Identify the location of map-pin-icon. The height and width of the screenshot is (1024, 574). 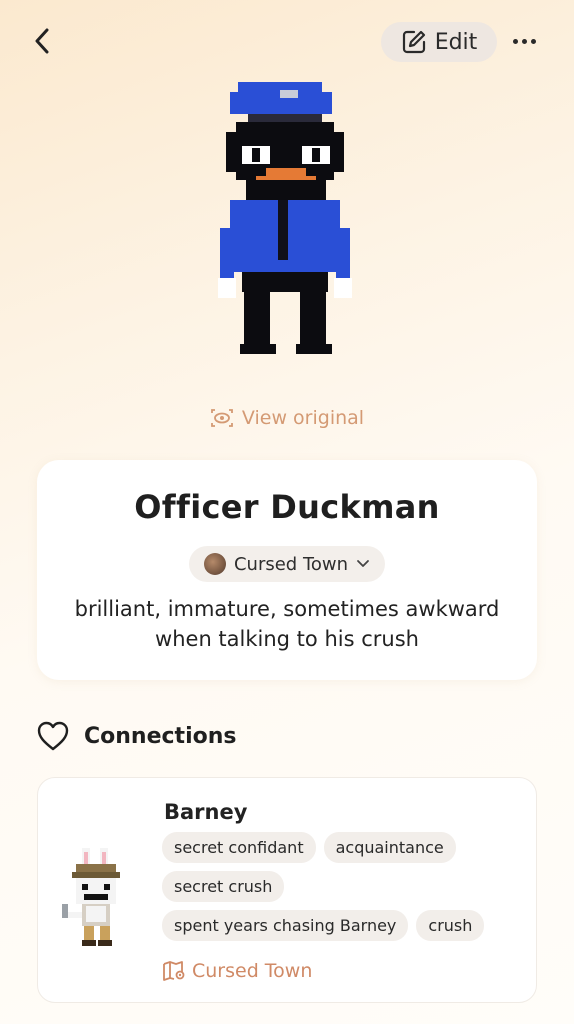
(174, 971).